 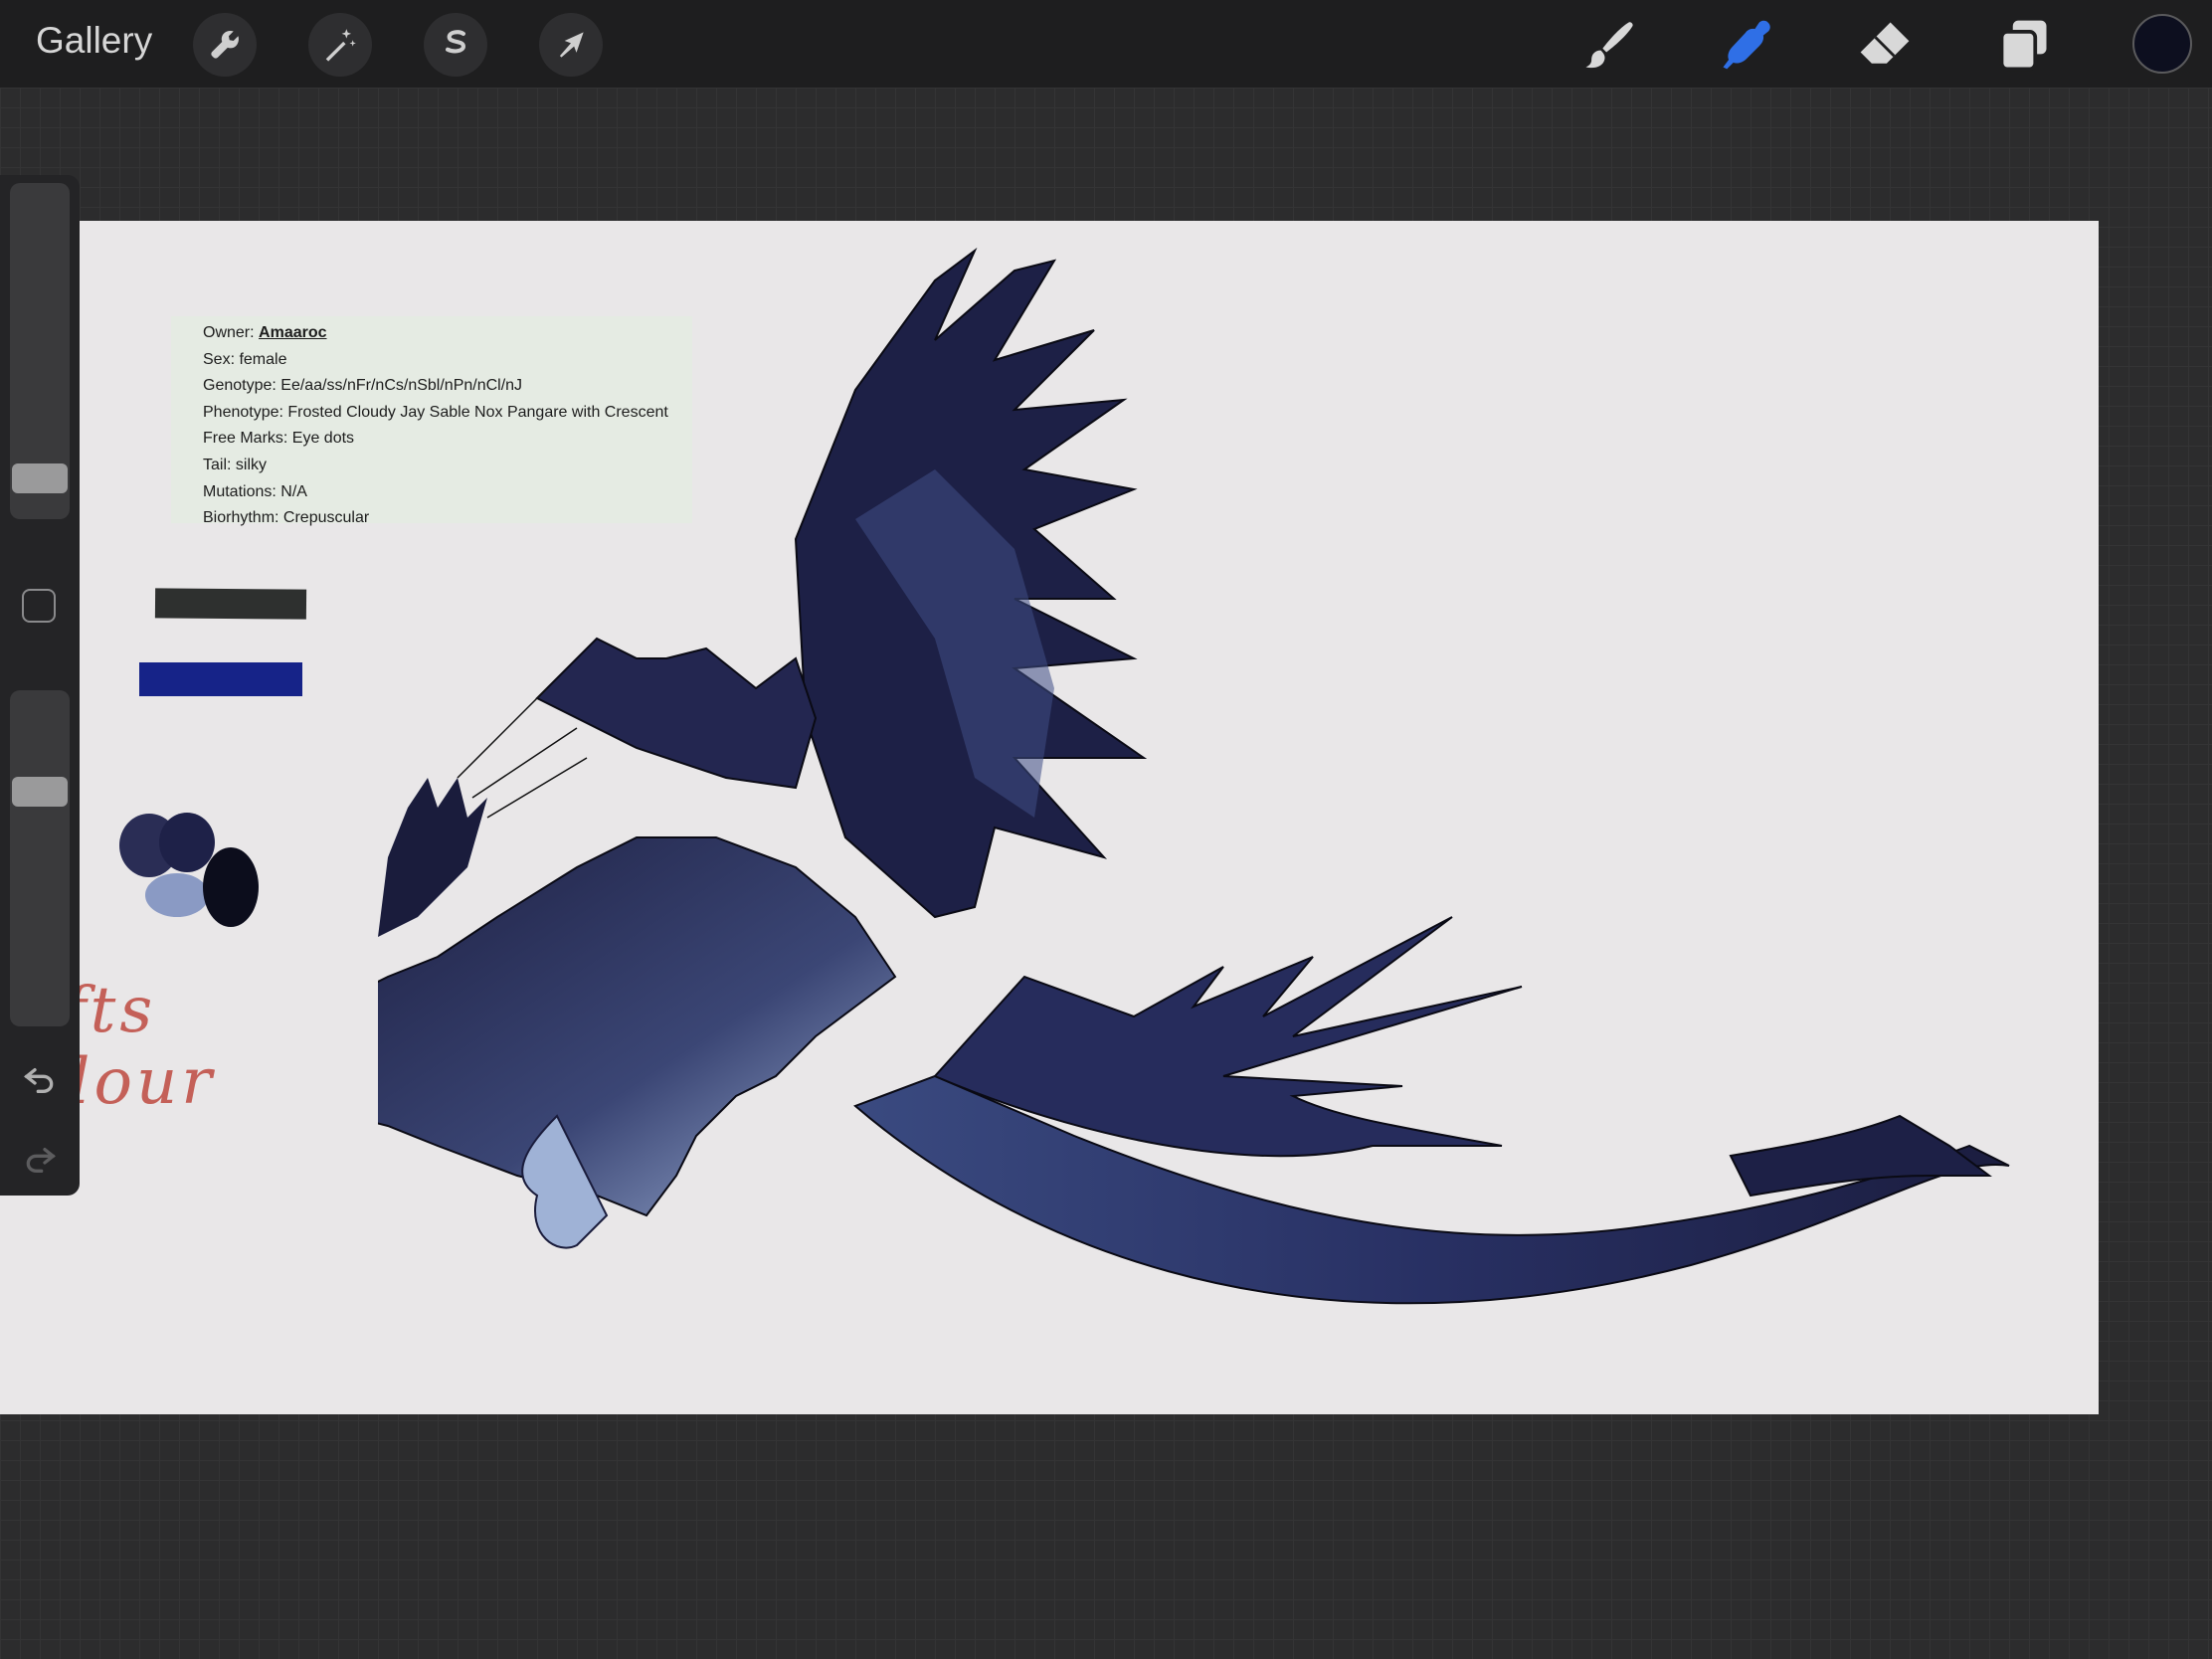 I want to click on magic-wand-icon, so click(x=340, y=45).